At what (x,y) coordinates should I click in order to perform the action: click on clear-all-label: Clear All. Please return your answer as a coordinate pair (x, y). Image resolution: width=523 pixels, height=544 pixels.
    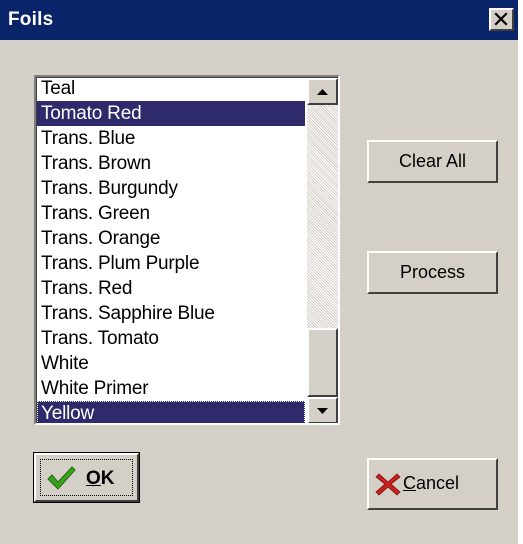
    Looking at the image, I should click on (432, 161).